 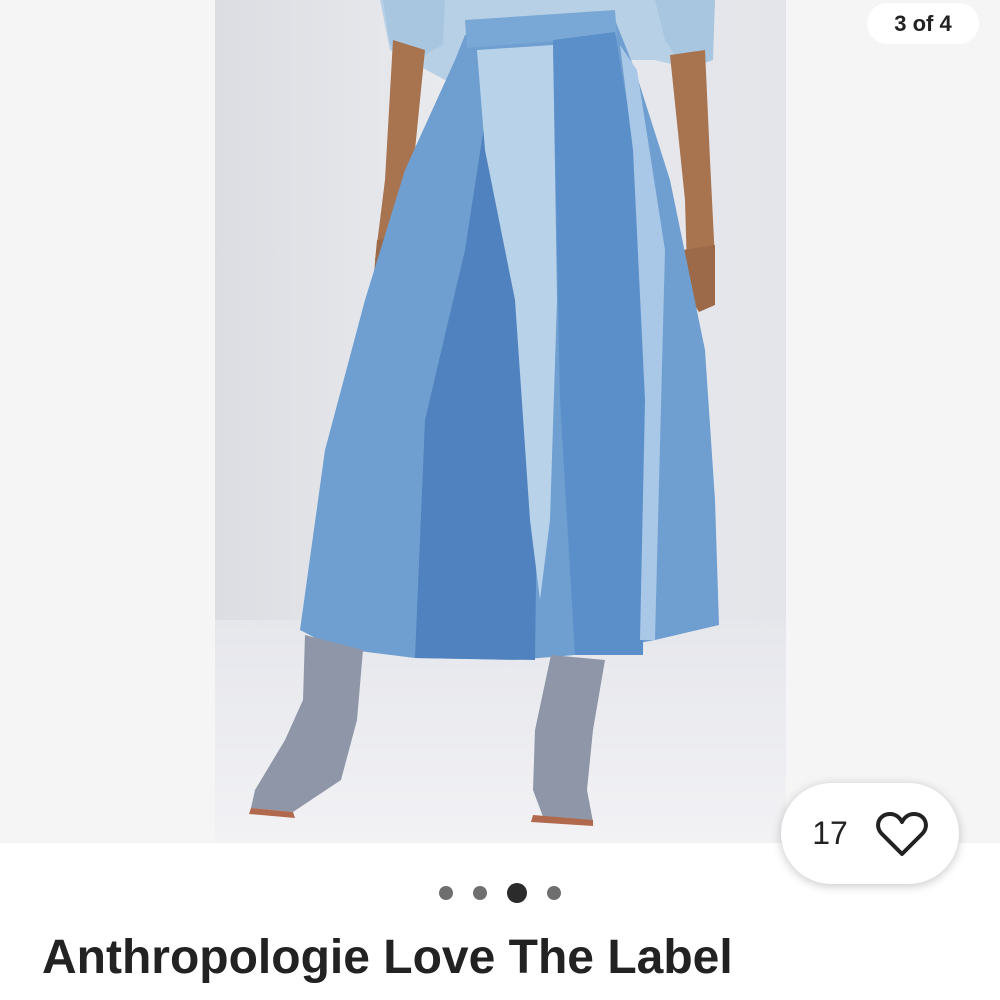 What do you see at coordinates (870, 833) in the screenshot?
I see `favorite-button: 17` at bounding box center [870, 833].